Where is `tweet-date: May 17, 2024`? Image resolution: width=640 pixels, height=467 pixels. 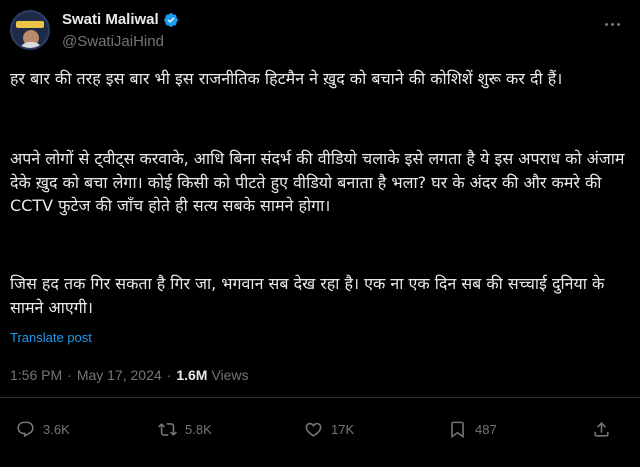 tweet-date: May 17, 2024 is located at coordinates (119, 375).